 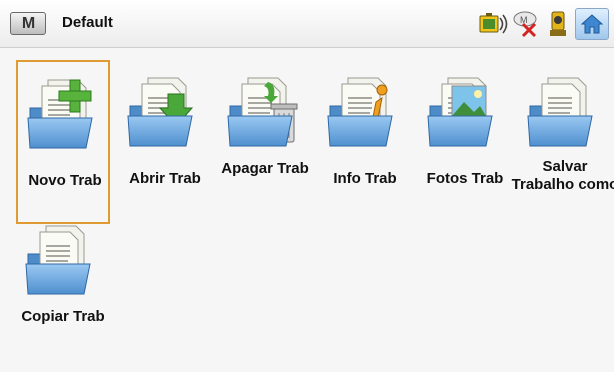 I want to click on tile-fotos-trab: Fotos Trab, so click(x=465, y=142).